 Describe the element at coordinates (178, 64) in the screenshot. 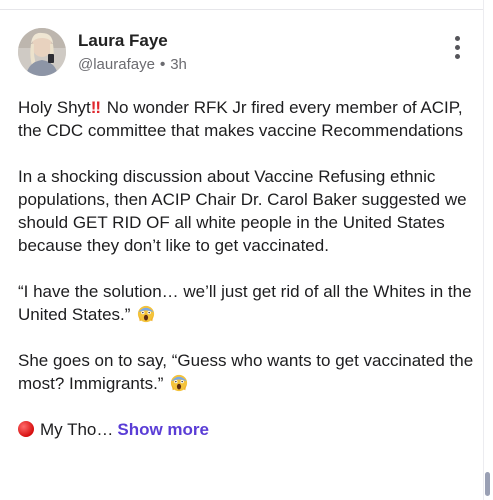

I see `post-timestamp: 3h` at that location.